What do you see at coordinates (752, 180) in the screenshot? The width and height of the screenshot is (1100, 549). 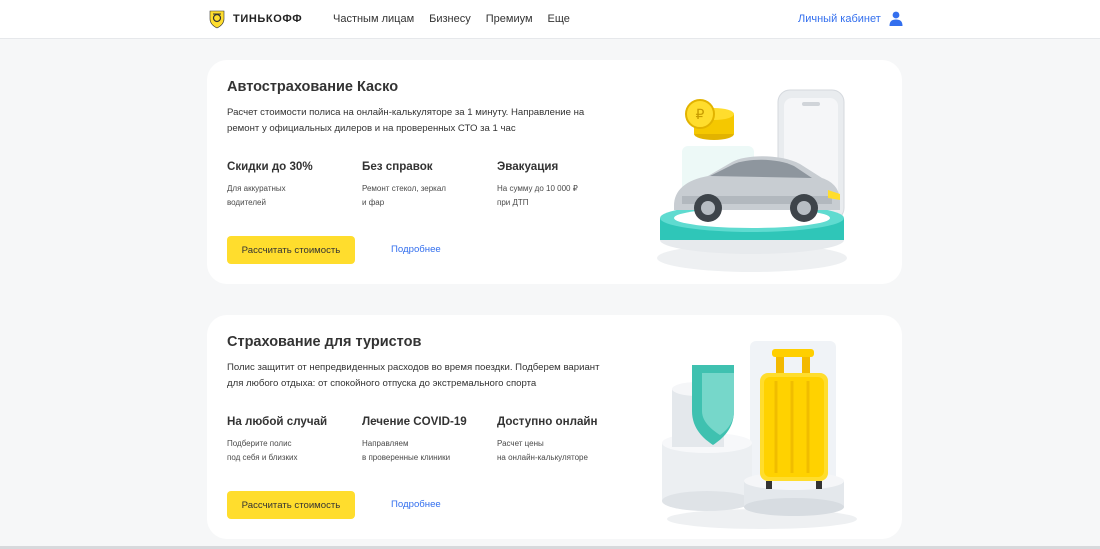 I see `car-on-podium-illustration: ₽` at bounding box center [752, 180].